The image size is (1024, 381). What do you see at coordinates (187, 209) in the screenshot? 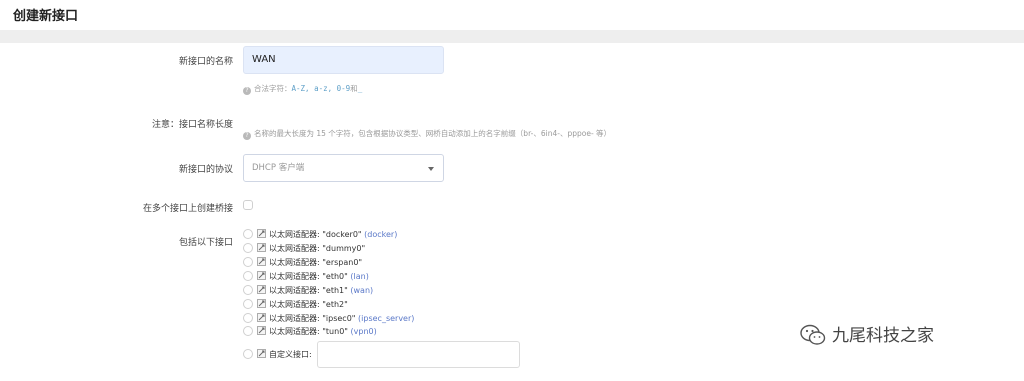
I see `bridge-label: 在多个接口上创建桥接` at bounding box center [187, 209].